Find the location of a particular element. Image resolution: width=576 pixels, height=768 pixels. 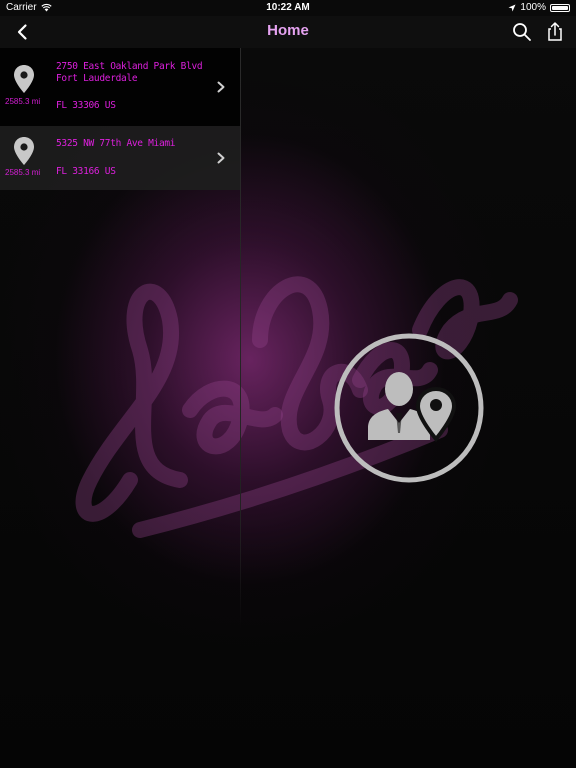

address-line1: 2750 East Oakland Park Blvd is located at coordinates (129, 66).